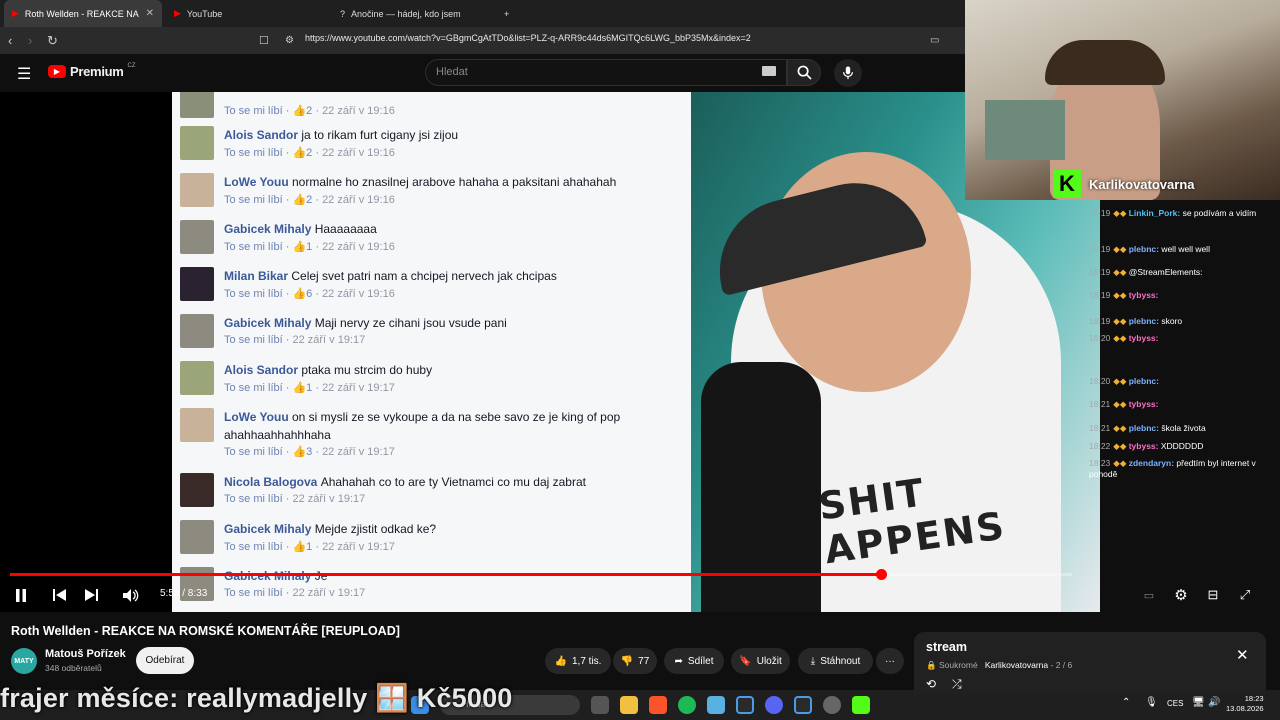 This screenshot has width=1280, height=720. What do you see at coordinates (131, 595) in the screenshot?
I see `volume-button` at bounding box center [131, 595].